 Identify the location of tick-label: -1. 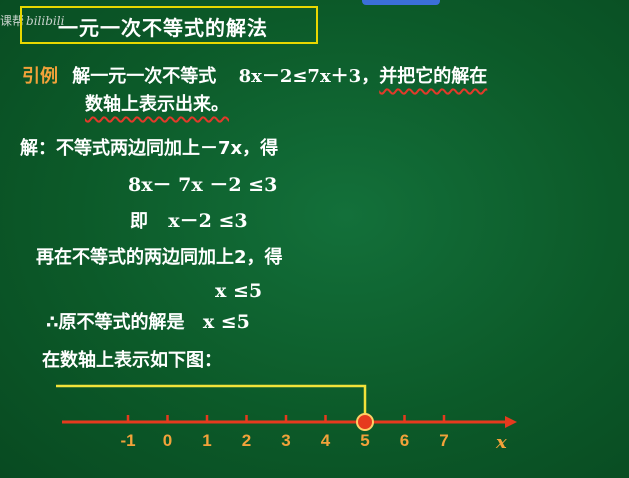
(127, 440).